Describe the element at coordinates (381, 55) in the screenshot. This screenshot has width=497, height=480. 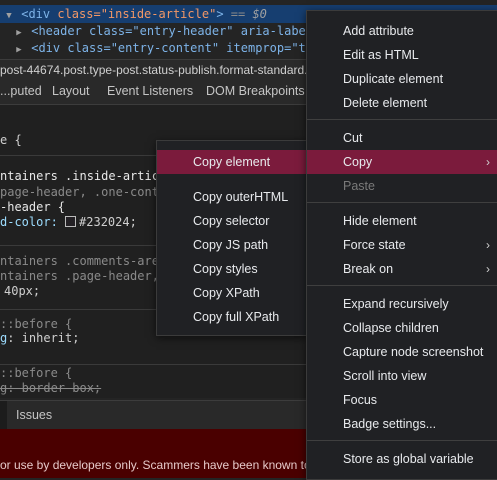
I see `menu-item-label: Edit as HTML` at that location.